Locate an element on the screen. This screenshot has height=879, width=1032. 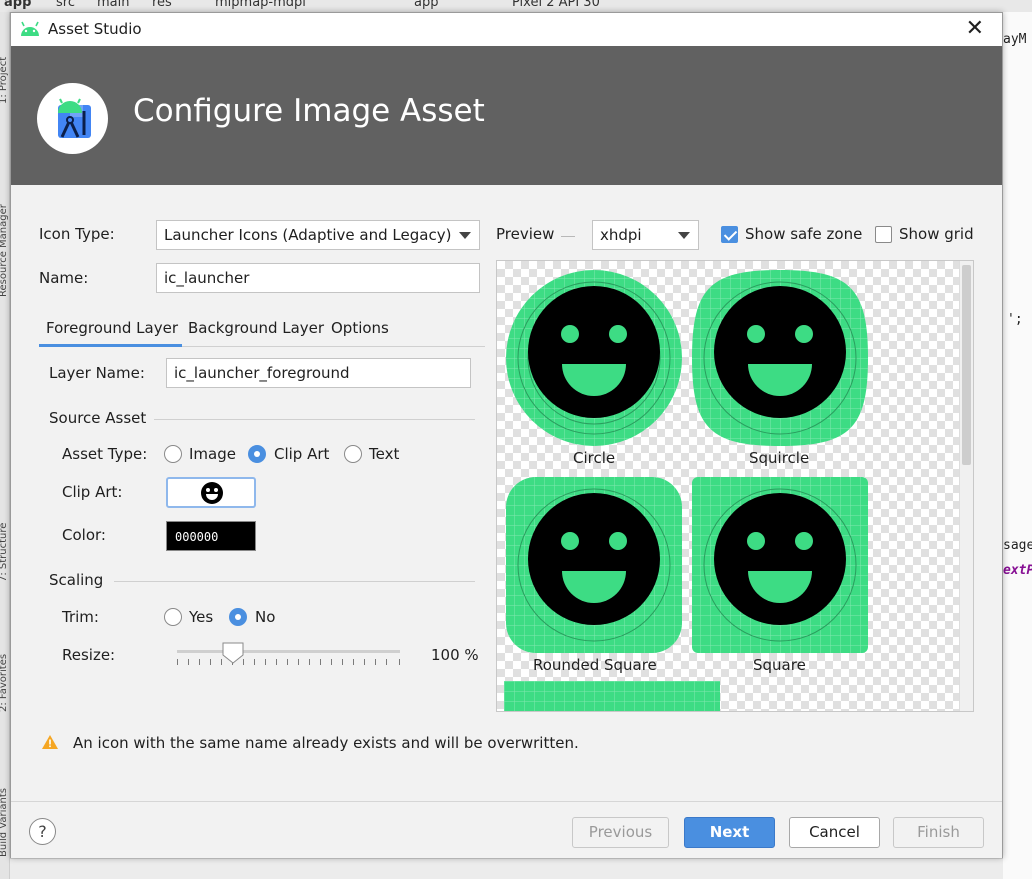
next-button: Next is located at coordinates (729, 832).